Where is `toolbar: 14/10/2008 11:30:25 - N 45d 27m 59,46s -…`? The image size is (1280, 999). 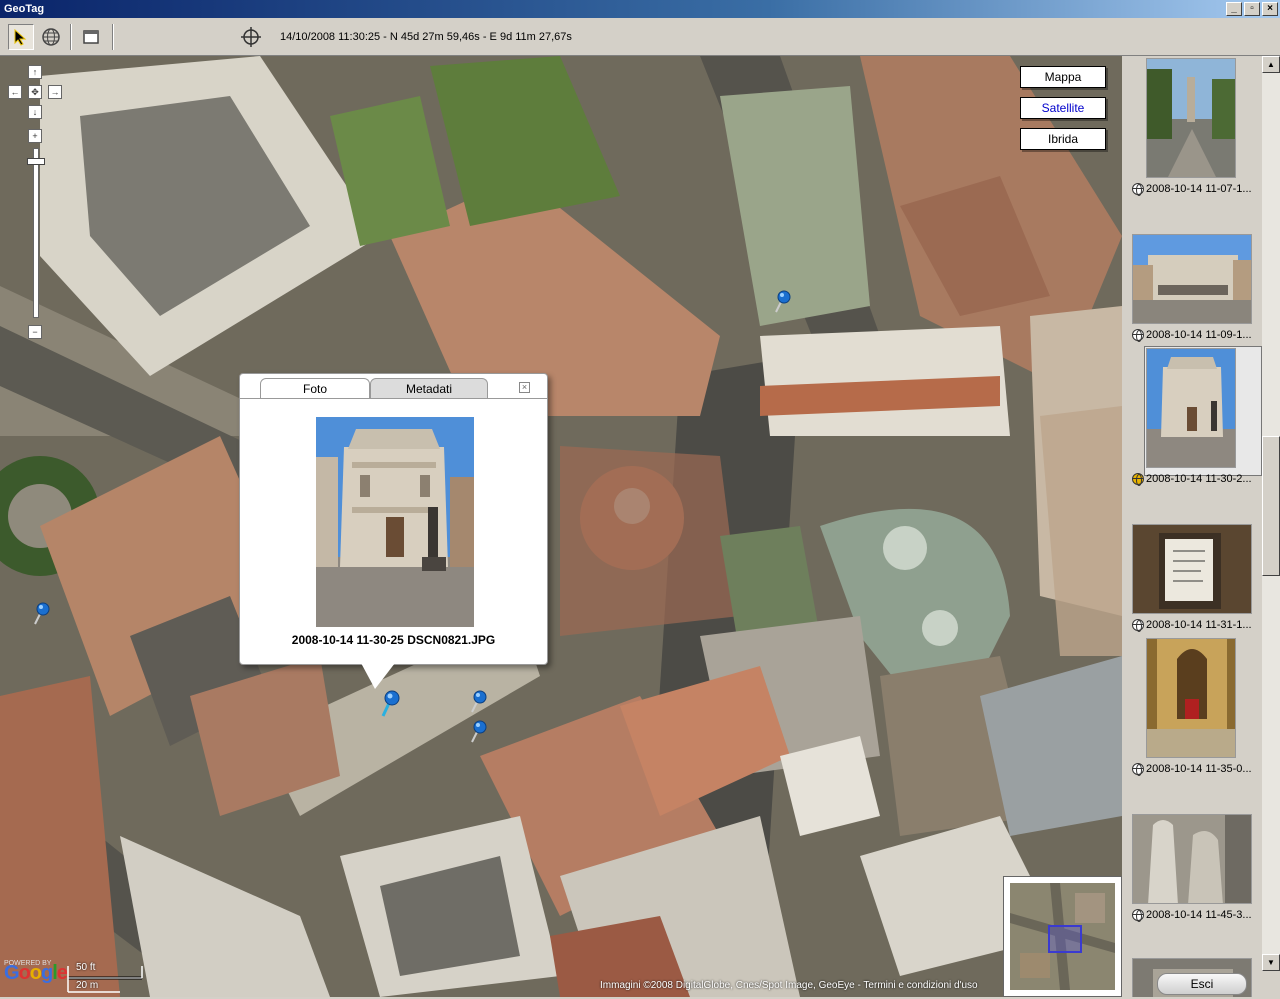
toolbar: 14/10/2008 11:30:25 - N 45d 27m 59,46s -… is located at coordinates (640, 37).